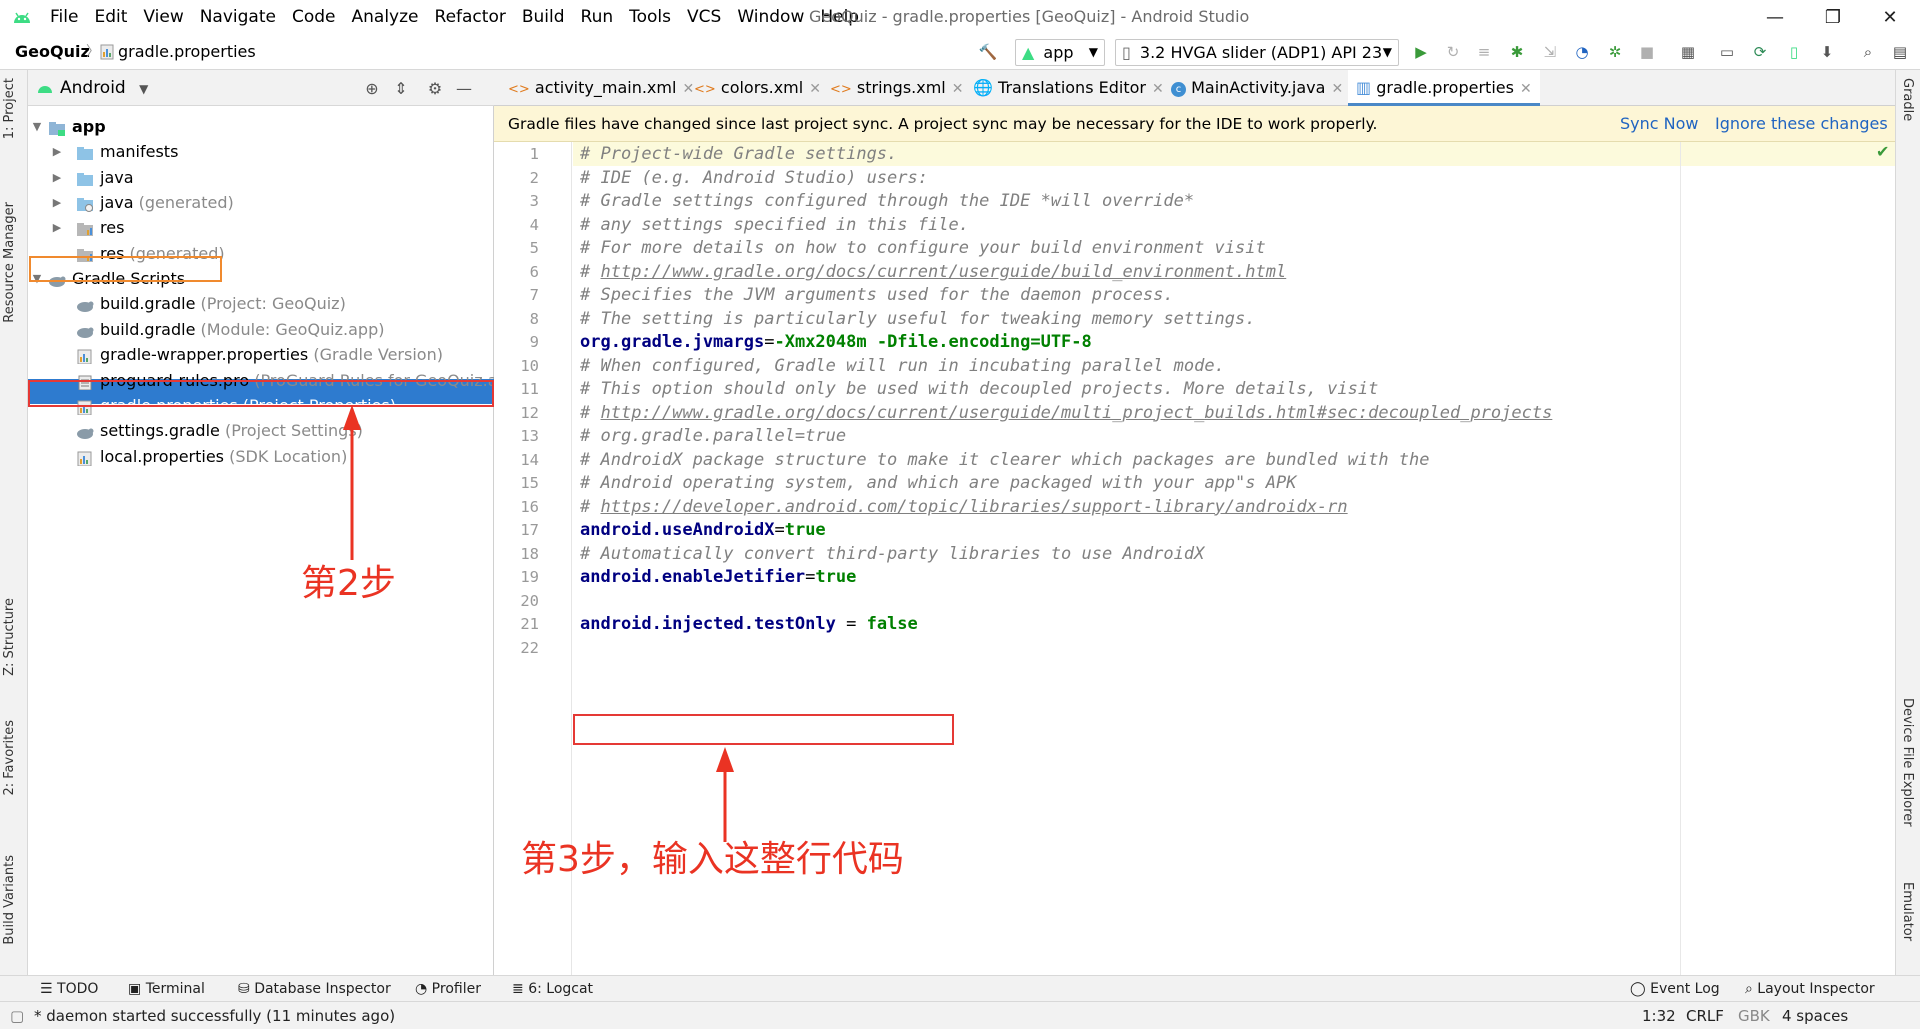  What do you see at coordinates (17, 1016) in the screenshot?
I see `toggle-tool-windows-icon: ▢` at bounding box center [17, 1016].